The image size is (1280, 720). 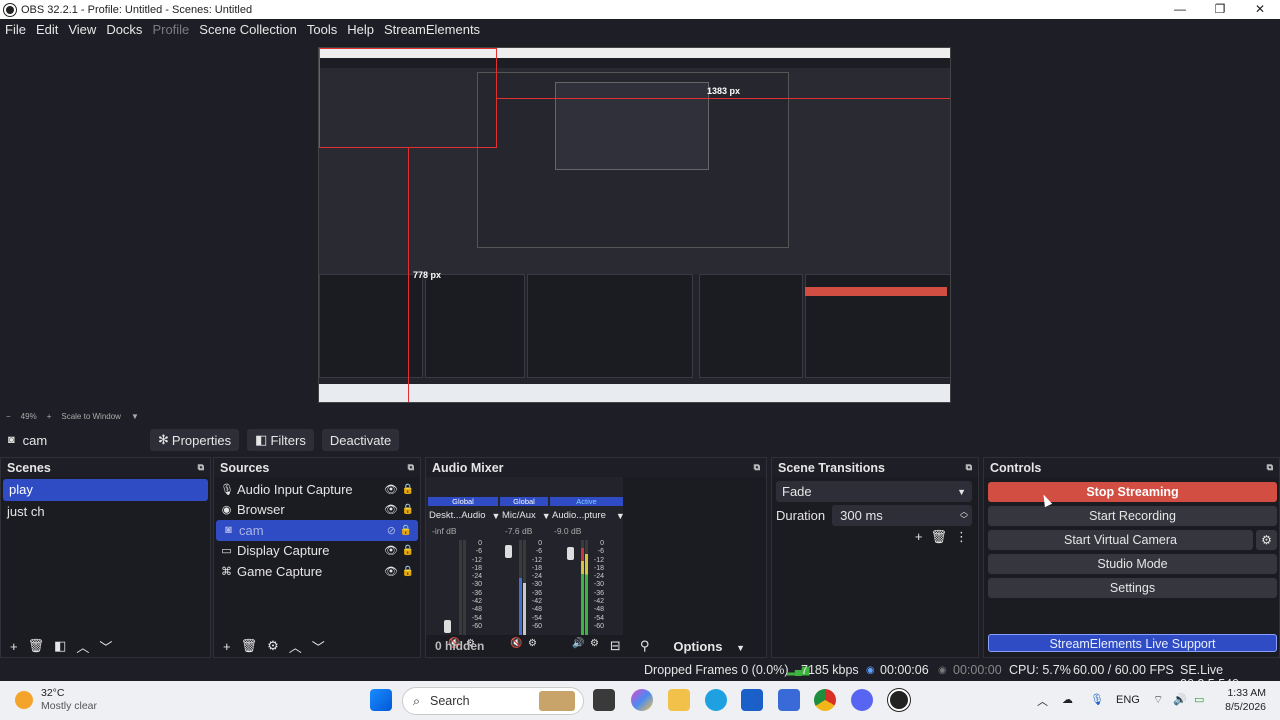 I want to click on show-hidden-icons: ︿, so click(x=1042, y=701).